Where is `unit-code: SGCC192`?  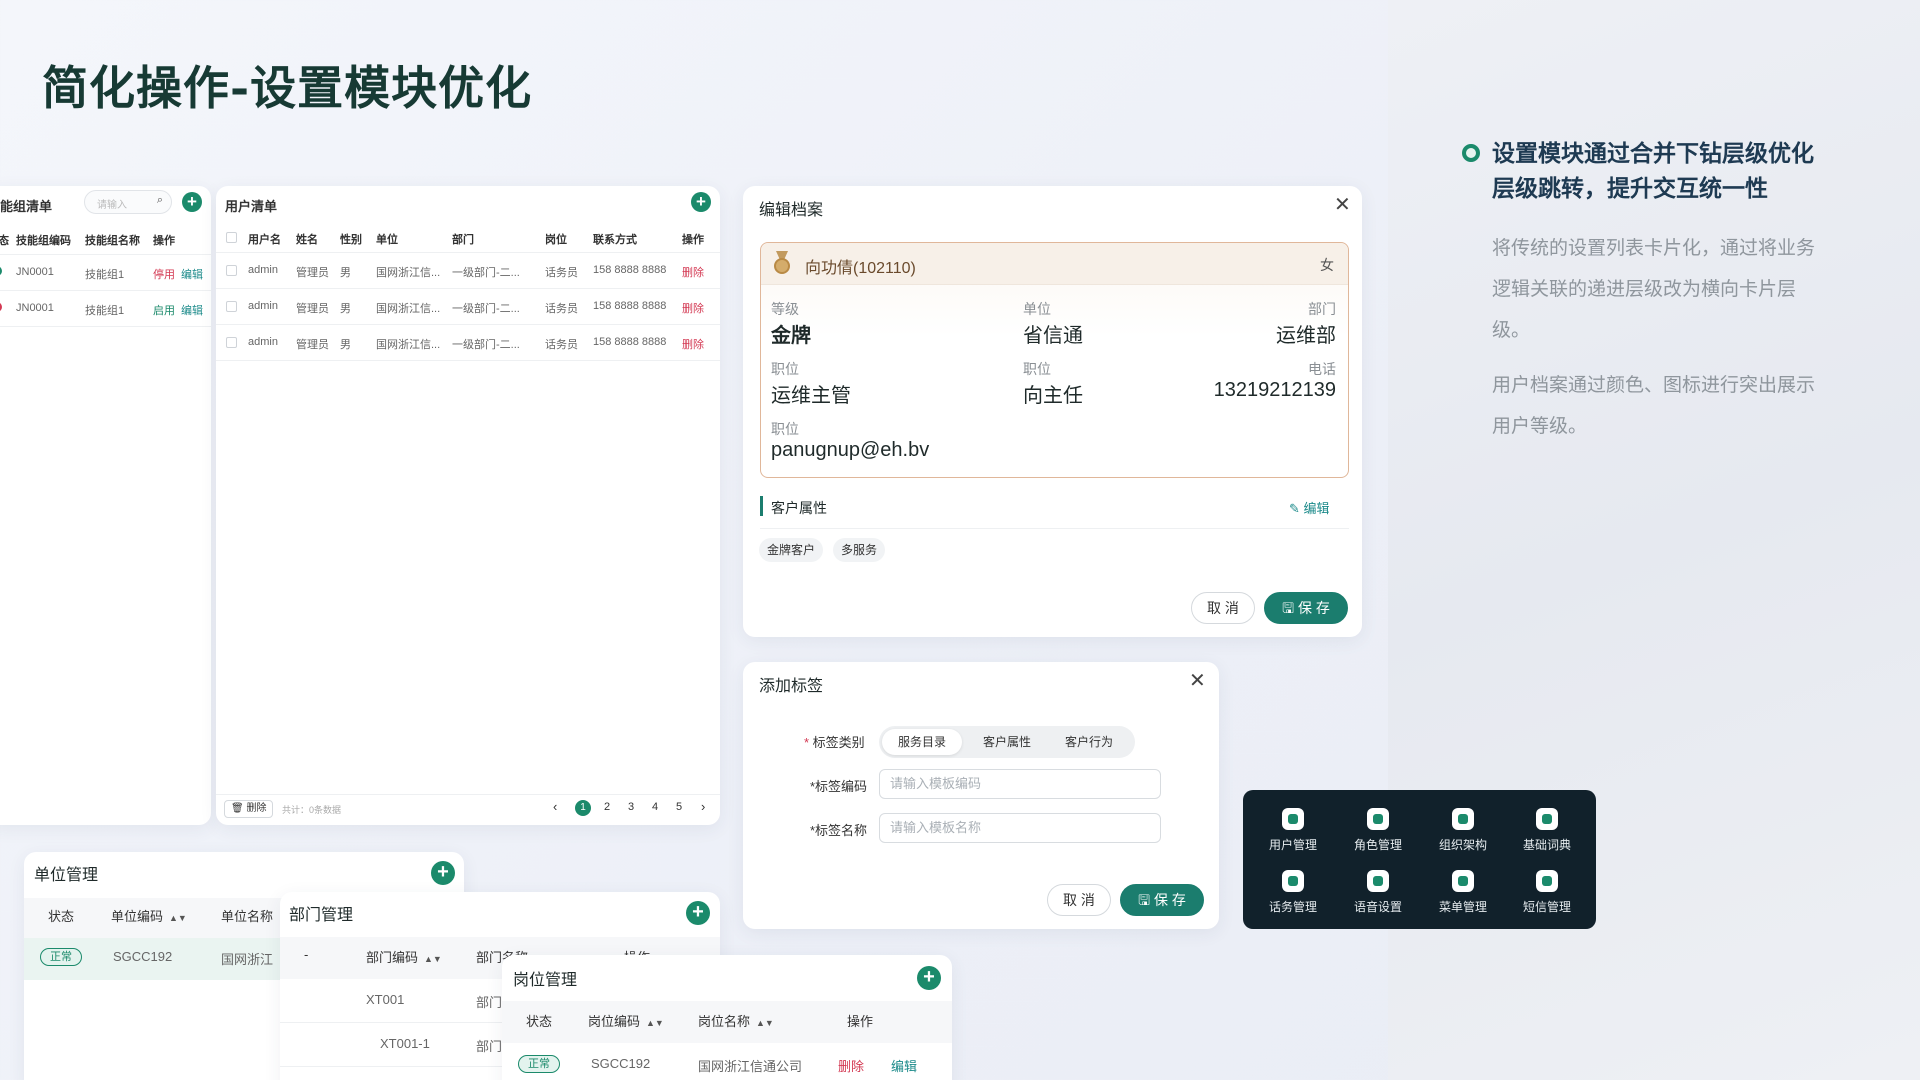
unit-code: SGCC192 is located at coordinates (143, 956).